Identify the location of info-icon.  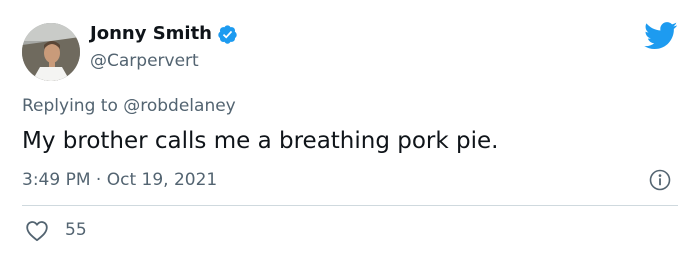
(660, 180).